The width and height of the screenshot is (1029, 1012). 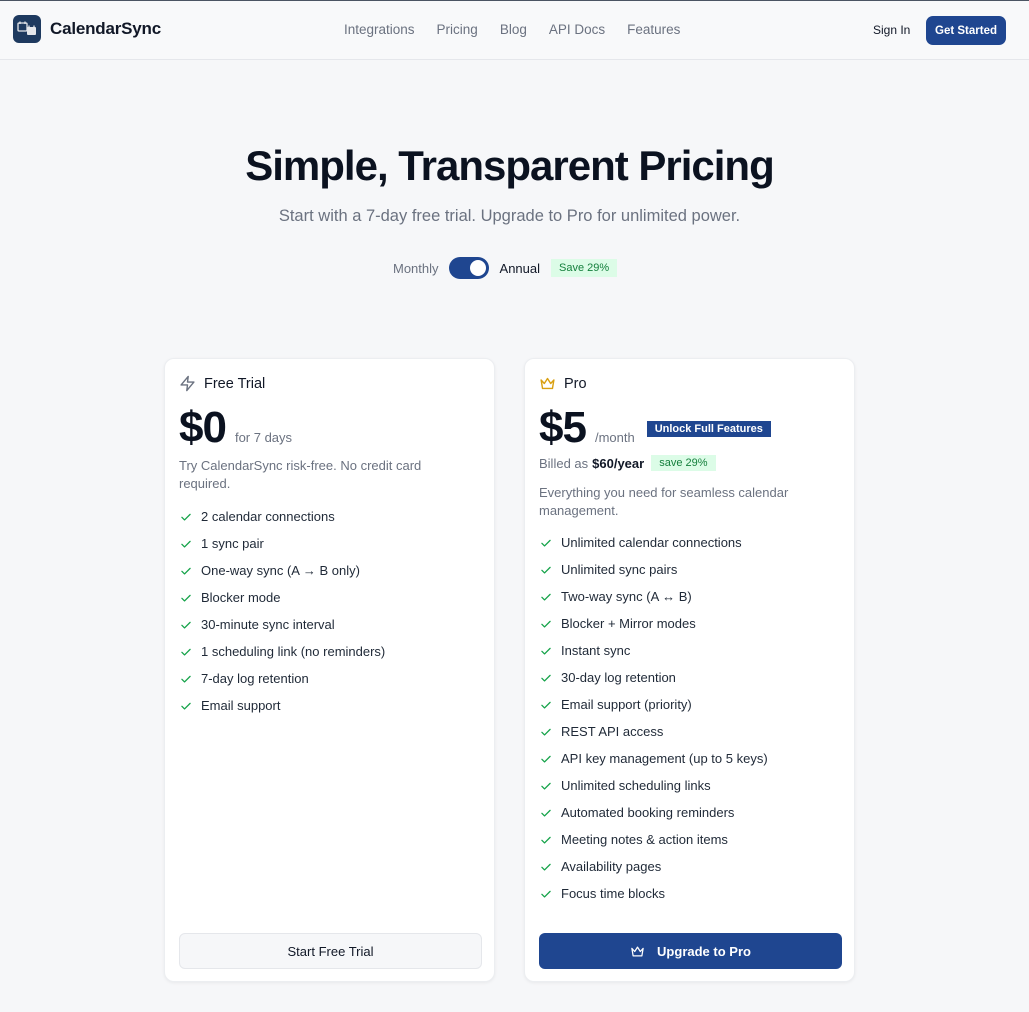 I want to click on feature-item: Two-way sync (A ↔ B), so click(x=653, y=596).